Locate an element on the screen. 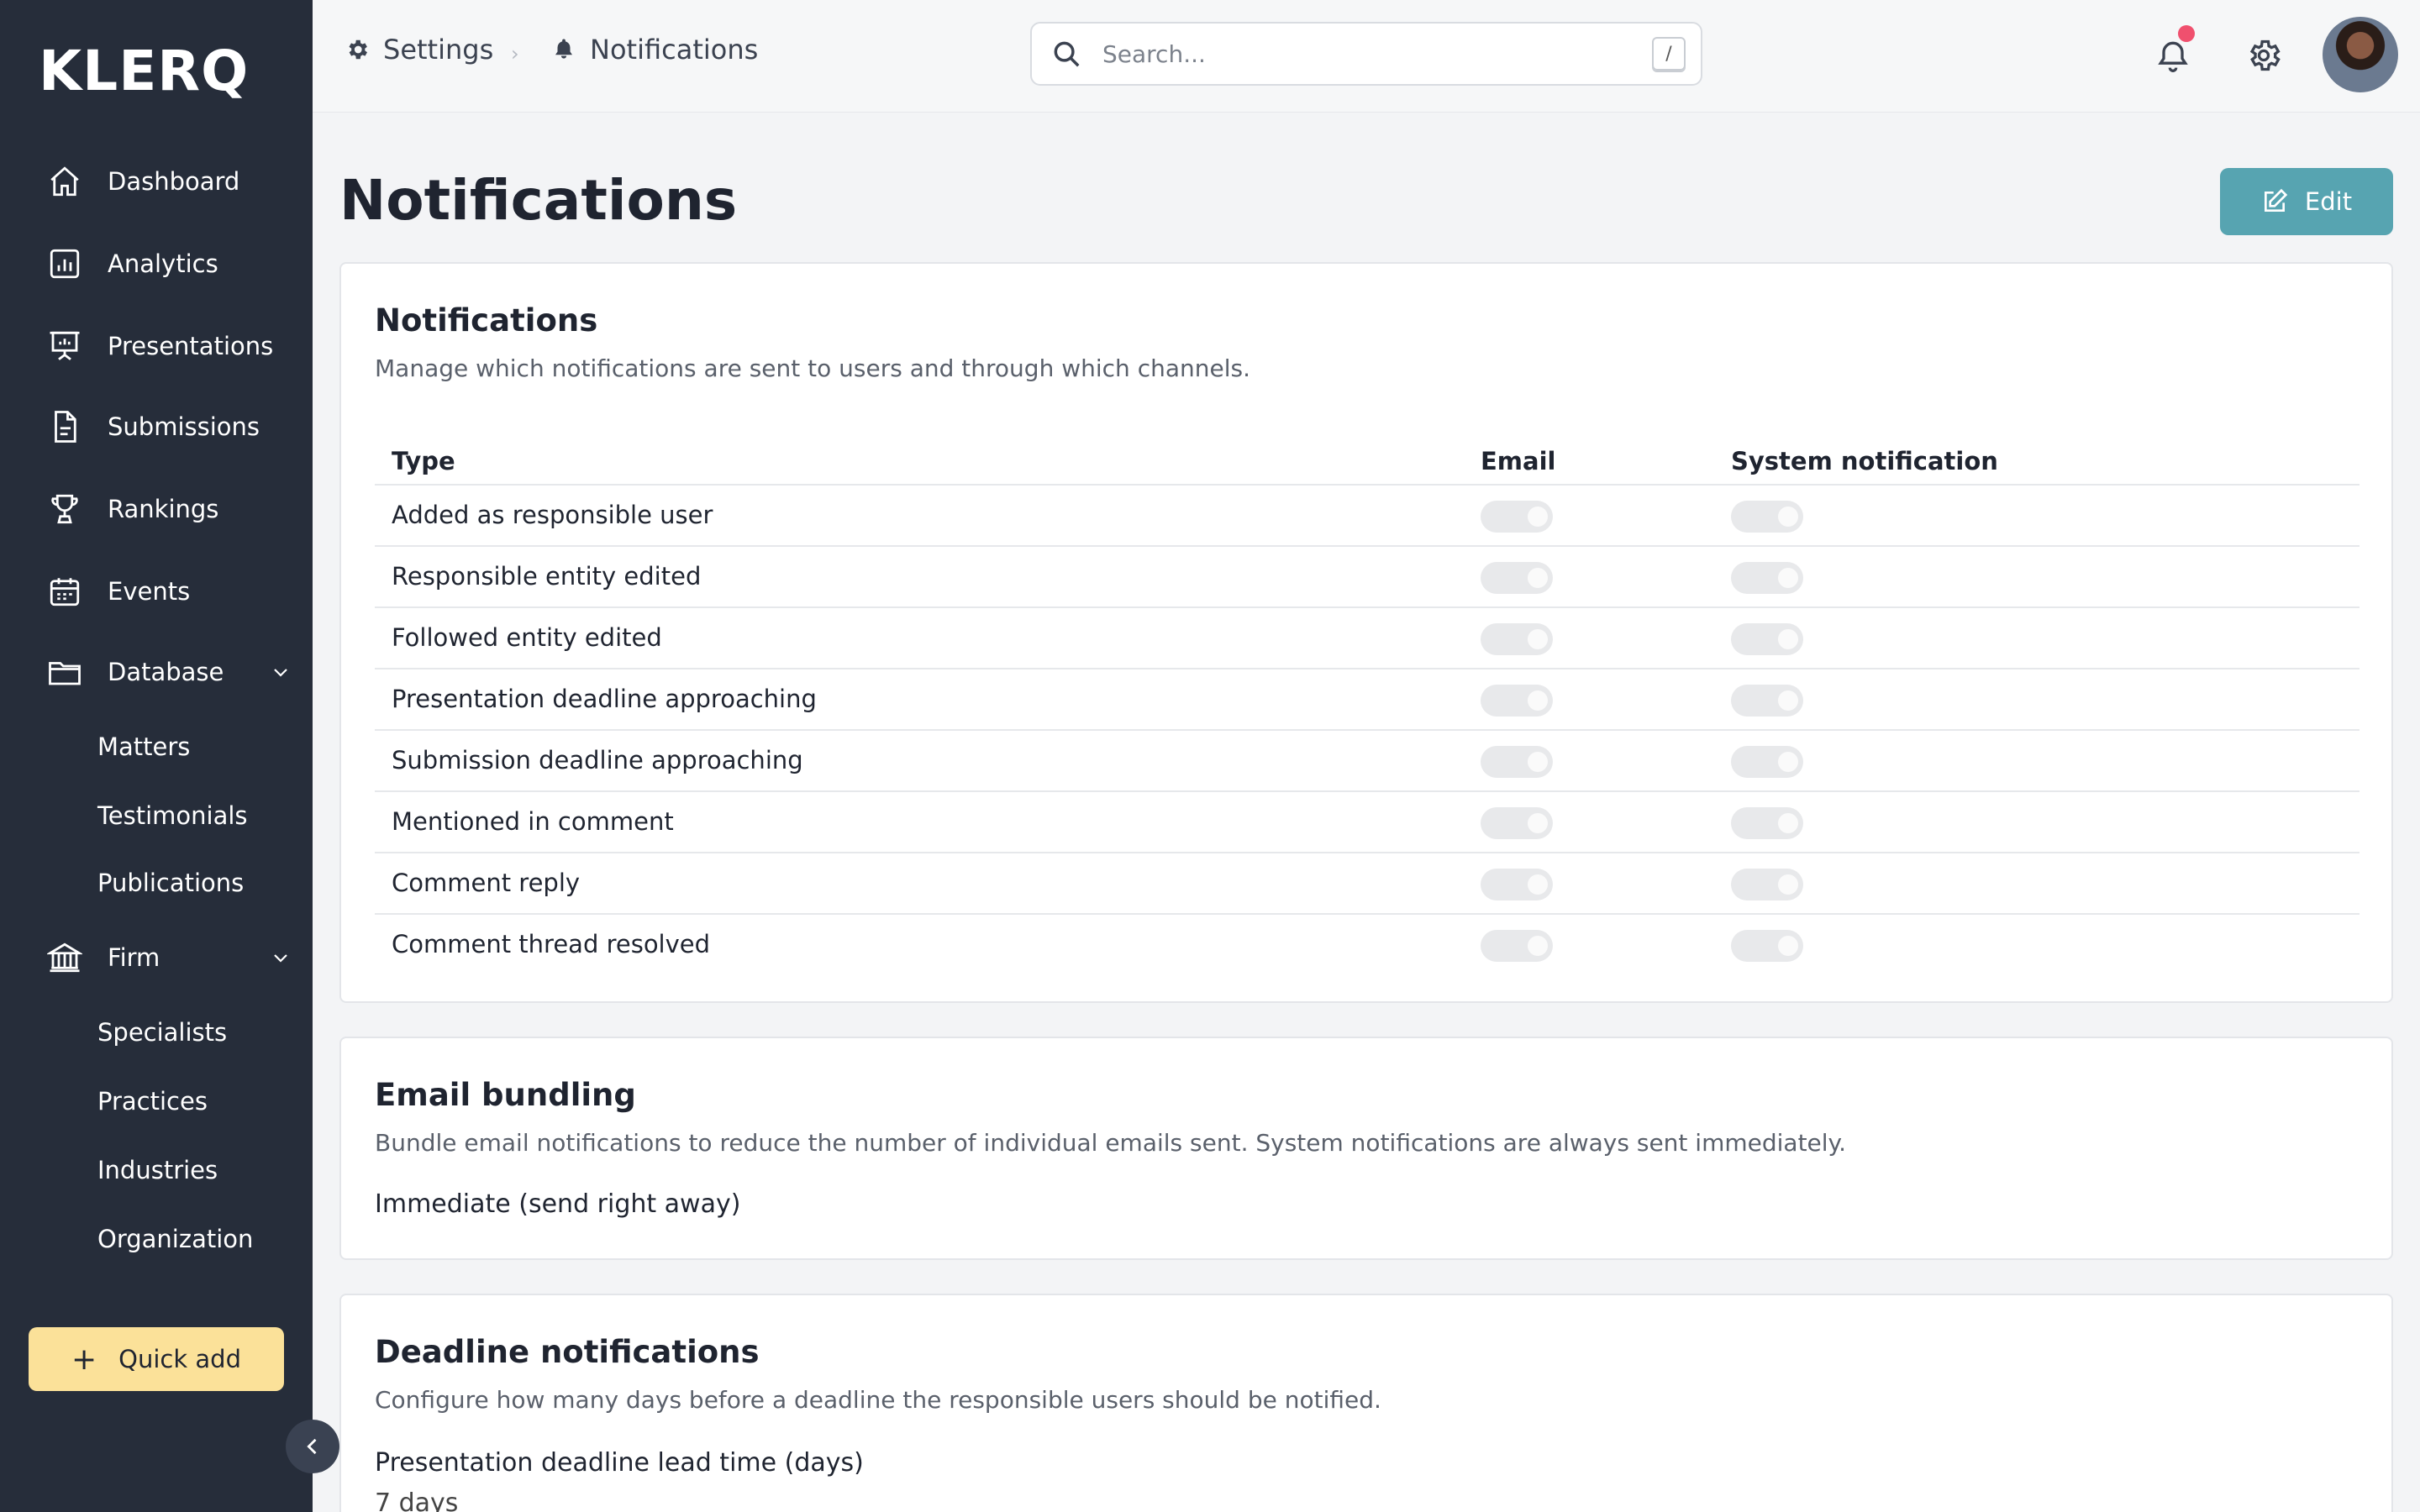 This screenshot has height=1512, width=2420. table-row: Comment reply is located at coordinates (1367, 882).